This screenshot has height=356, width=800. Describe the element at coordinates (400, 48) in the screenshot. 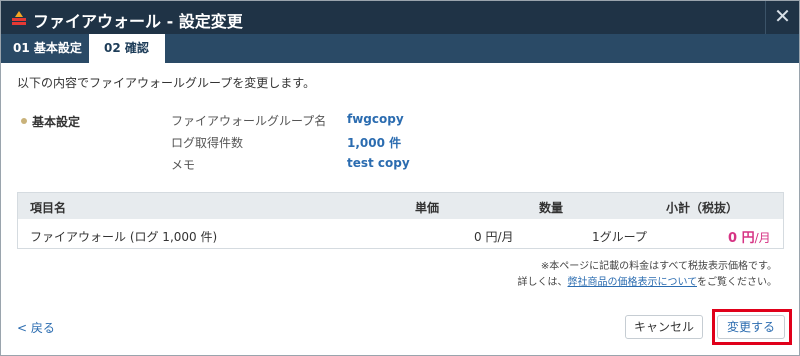

I see `step-tabs: 01 基本設定 02 確認` at that location.